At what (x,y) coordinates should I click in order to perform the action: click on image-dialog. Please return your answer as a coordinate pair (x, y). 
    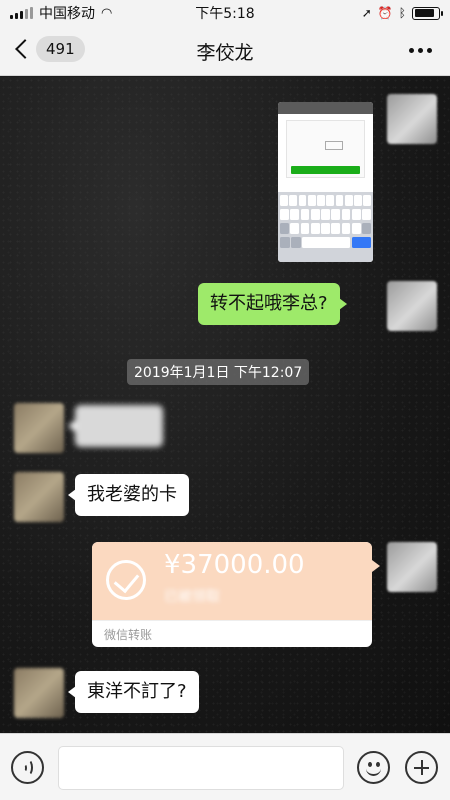
    Looking at the image, I should click on (325, 149).